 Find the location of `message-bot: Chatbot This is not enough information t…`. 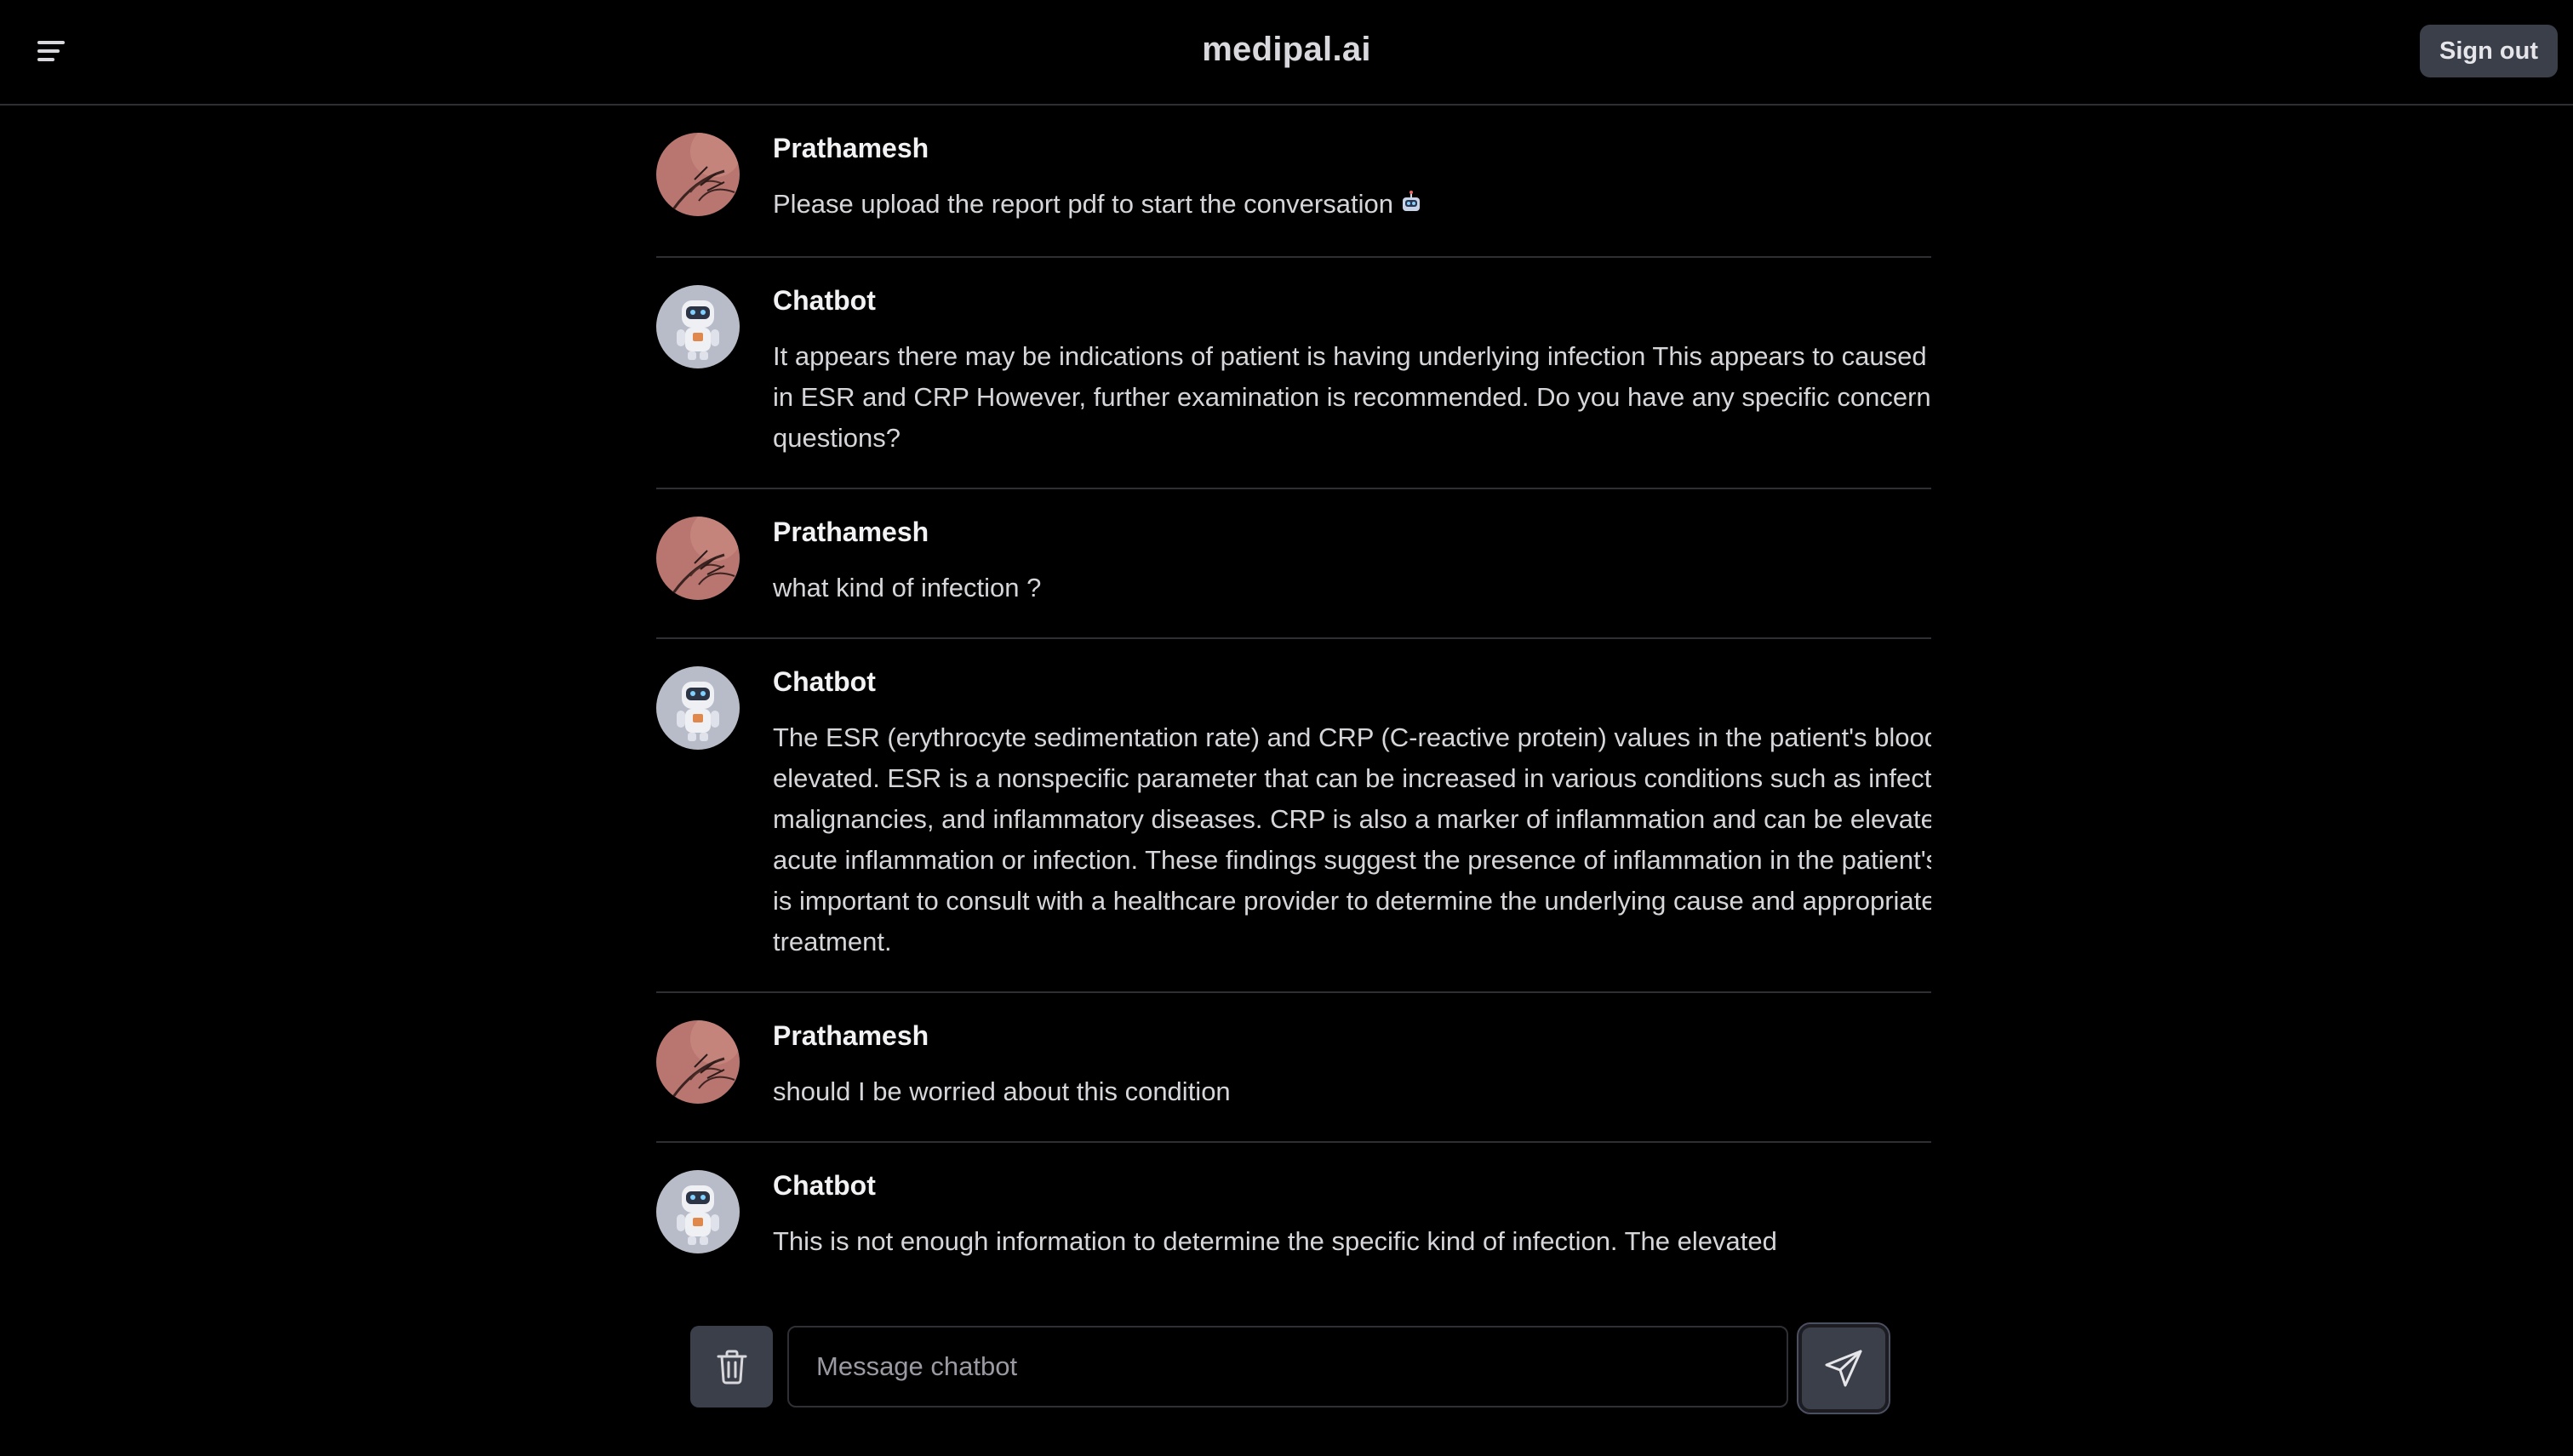

message-bot: Chatbot This is not enough information t… is located at coordinates (1293, 1217).